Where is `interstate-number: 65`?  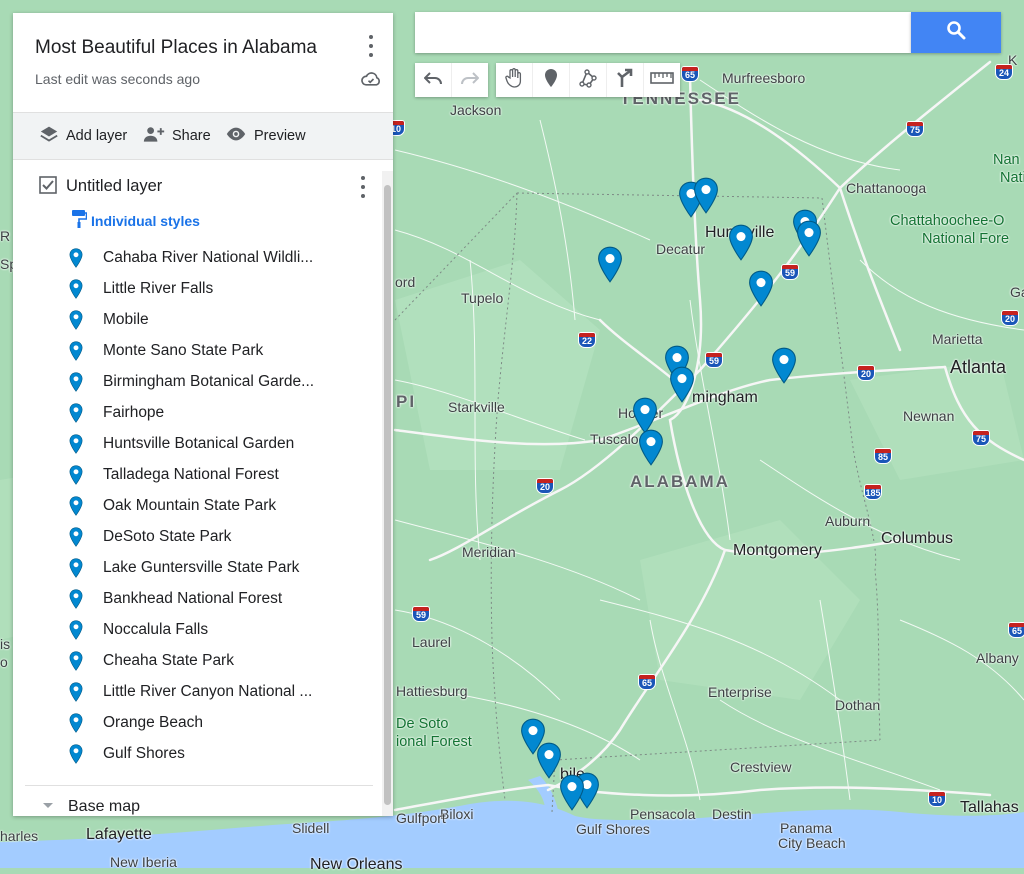 interstate-number: 65 is located at coordinates (646, 683).